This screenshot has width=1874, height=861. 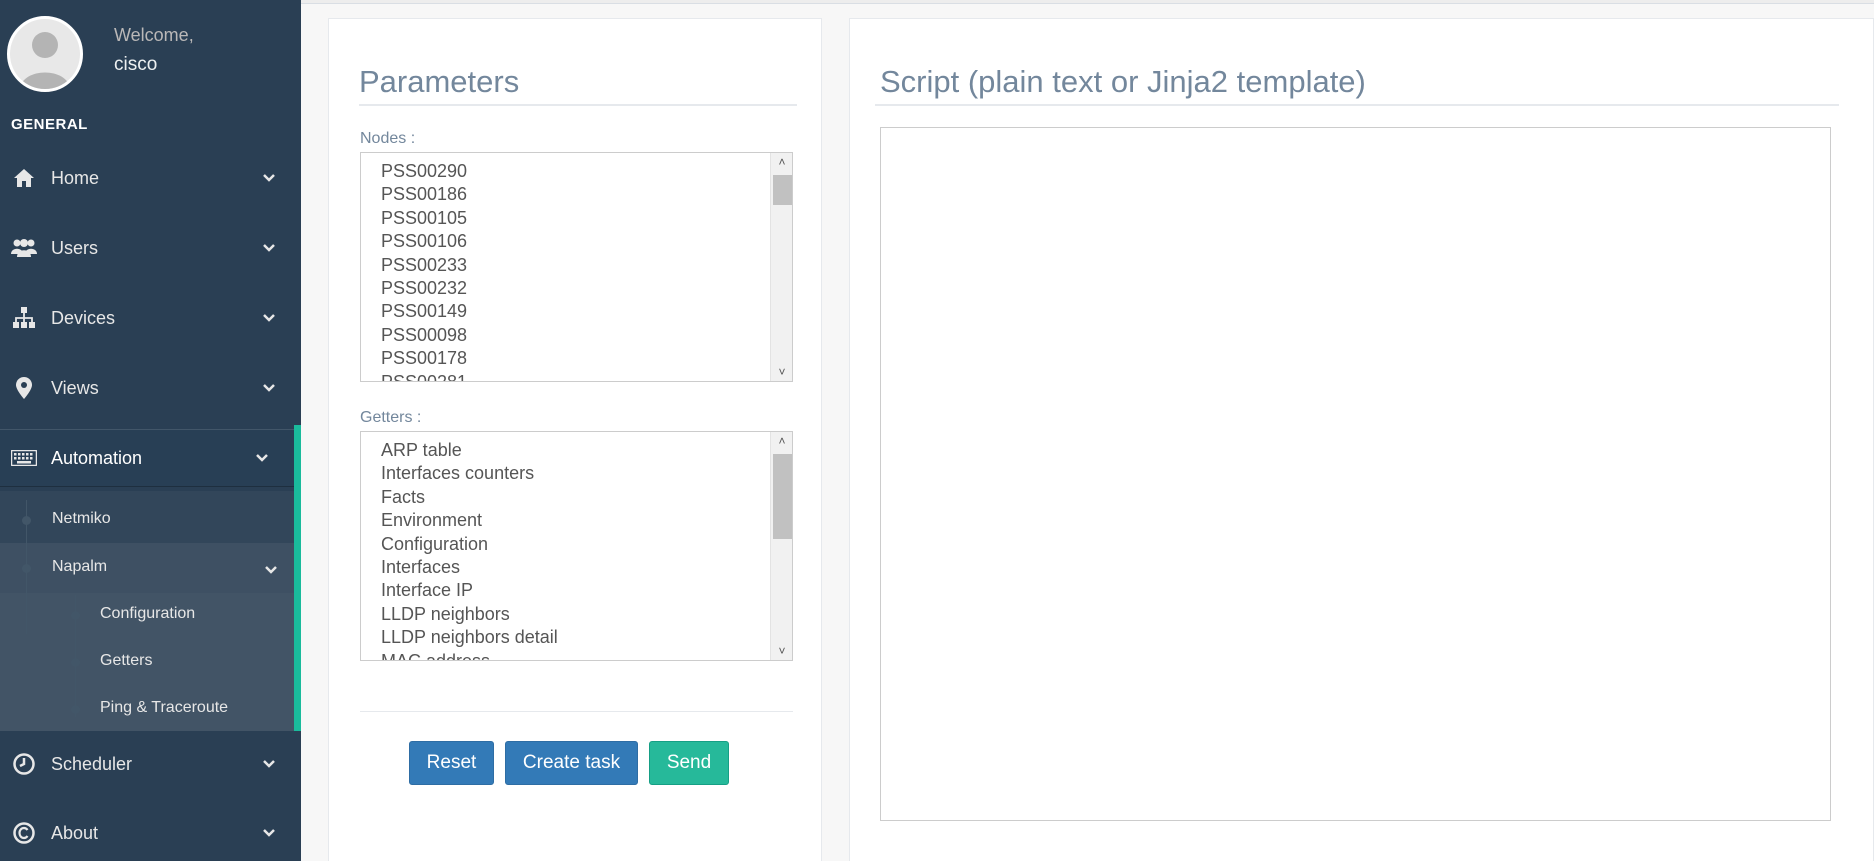 What do you see at coordinates (75, 247) in the screenshot?
I see `sidebar-item-label: Users` at bounding box center [75, 247].